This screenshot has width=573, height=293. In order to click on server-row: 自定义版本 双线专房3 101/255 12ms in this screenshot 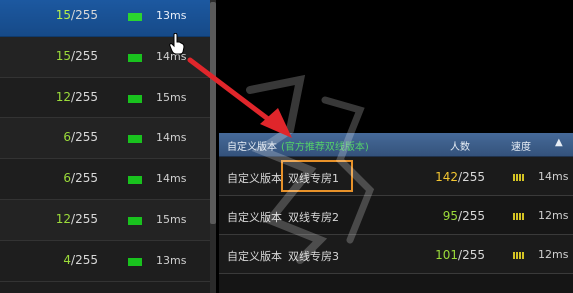, I will do `click(396, 254)`.